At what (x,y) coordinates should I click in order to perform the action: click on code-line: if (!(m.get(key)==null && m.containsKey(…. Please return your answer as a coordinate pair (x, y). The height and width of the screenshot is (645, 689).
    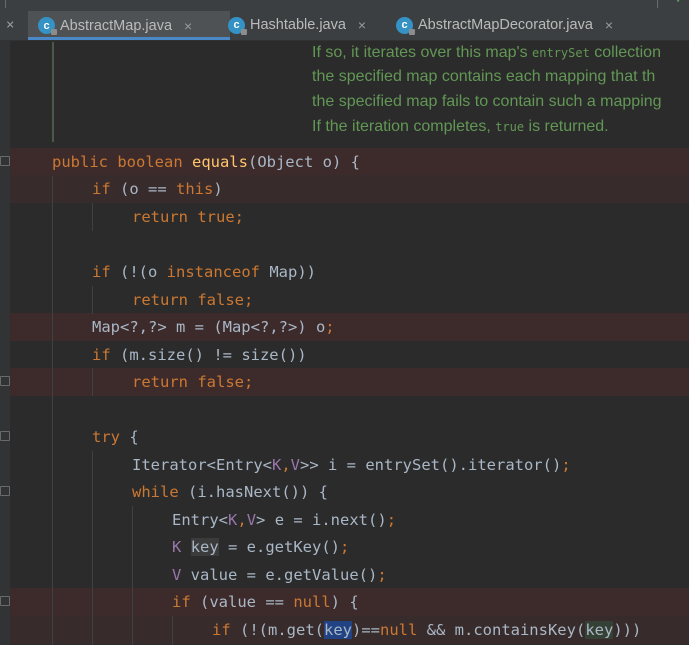
    Looking at the image, I should click on (427, 630).